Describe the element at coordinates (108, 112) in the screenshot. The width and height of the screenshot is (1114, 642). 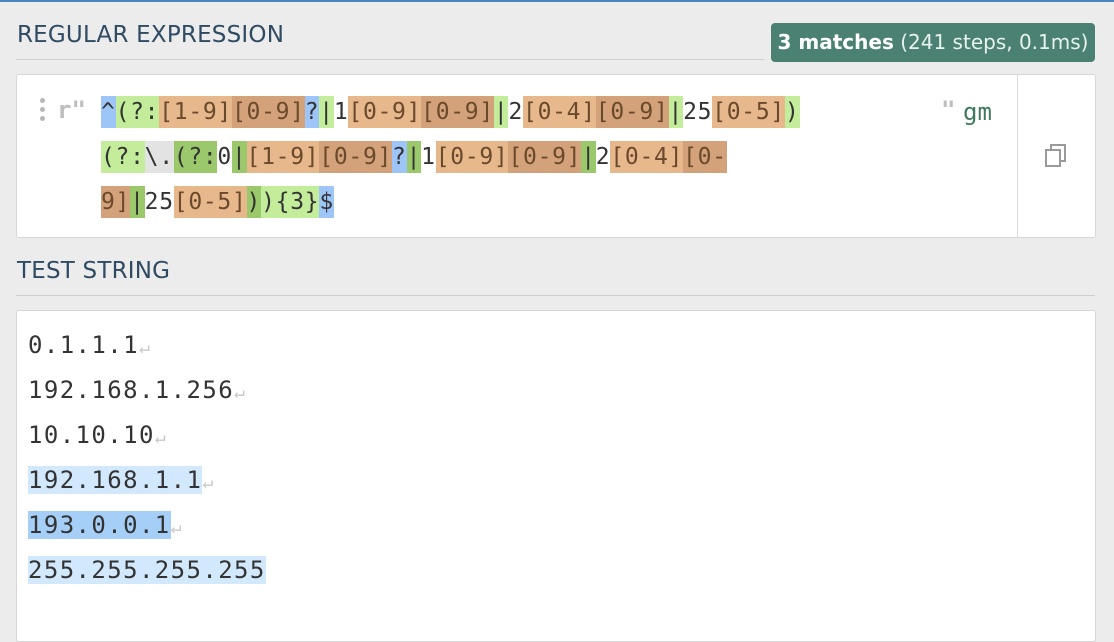
I see `regex-token: ^` at that location.